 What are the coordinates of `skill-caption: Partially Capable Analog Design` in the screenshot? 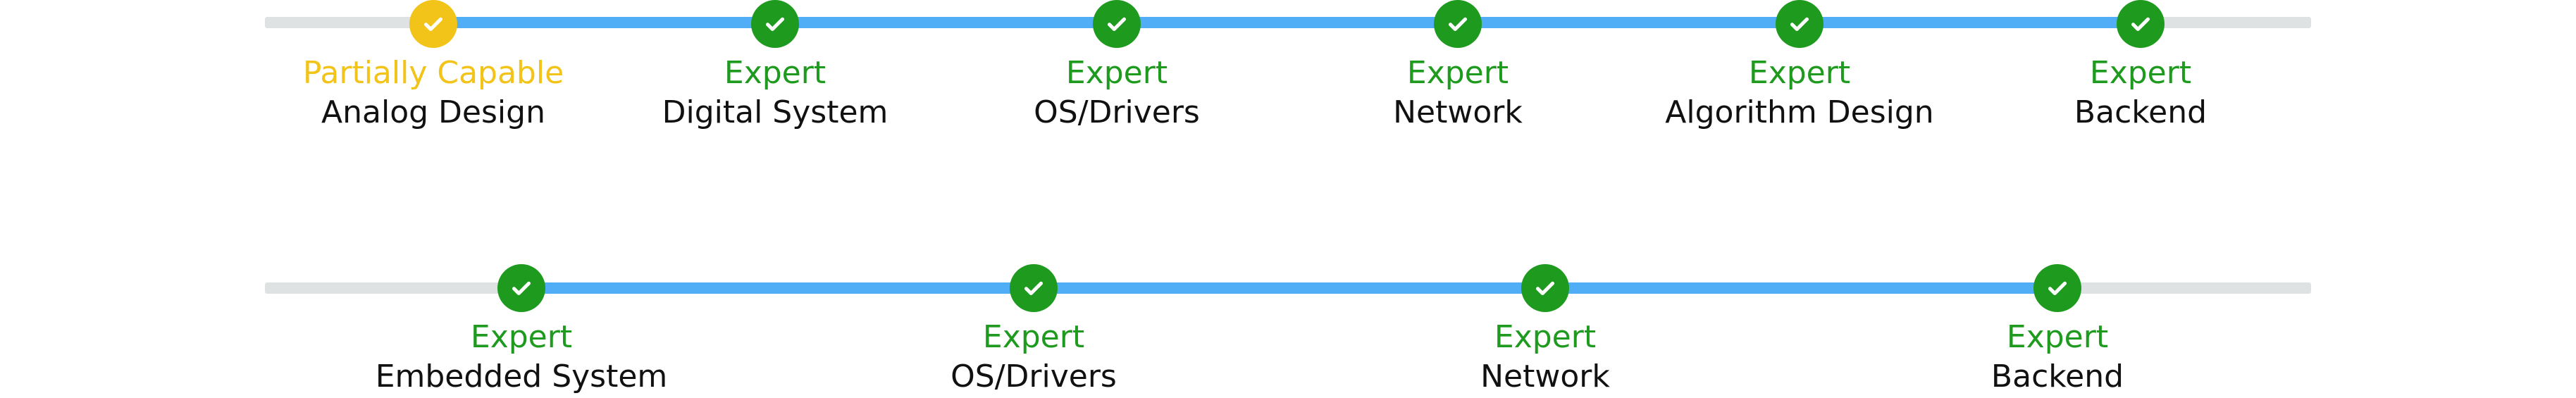 It's located at (433, 93).